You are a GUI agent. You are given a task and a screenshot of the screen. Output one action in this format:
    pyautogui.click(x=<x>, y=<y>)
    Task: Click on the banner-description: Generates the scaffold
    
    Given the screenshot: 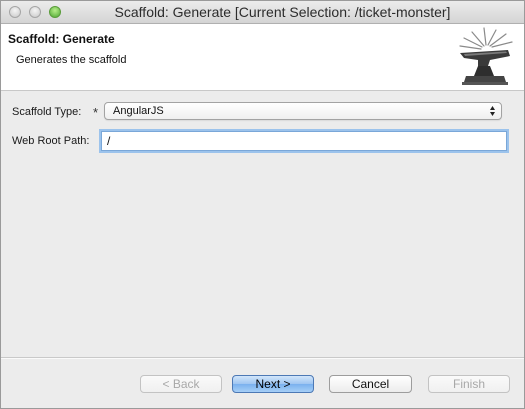 What is the action you would take?
    pyautogui.click(x=71, y=60)
    